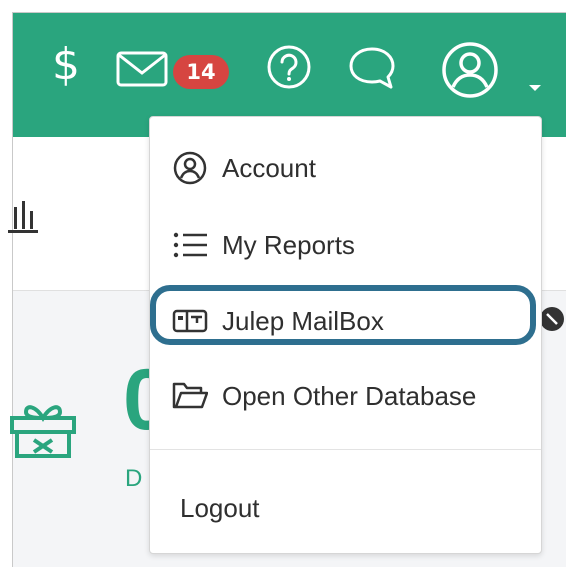  I want to click on menu-divider, so click(345, 449).